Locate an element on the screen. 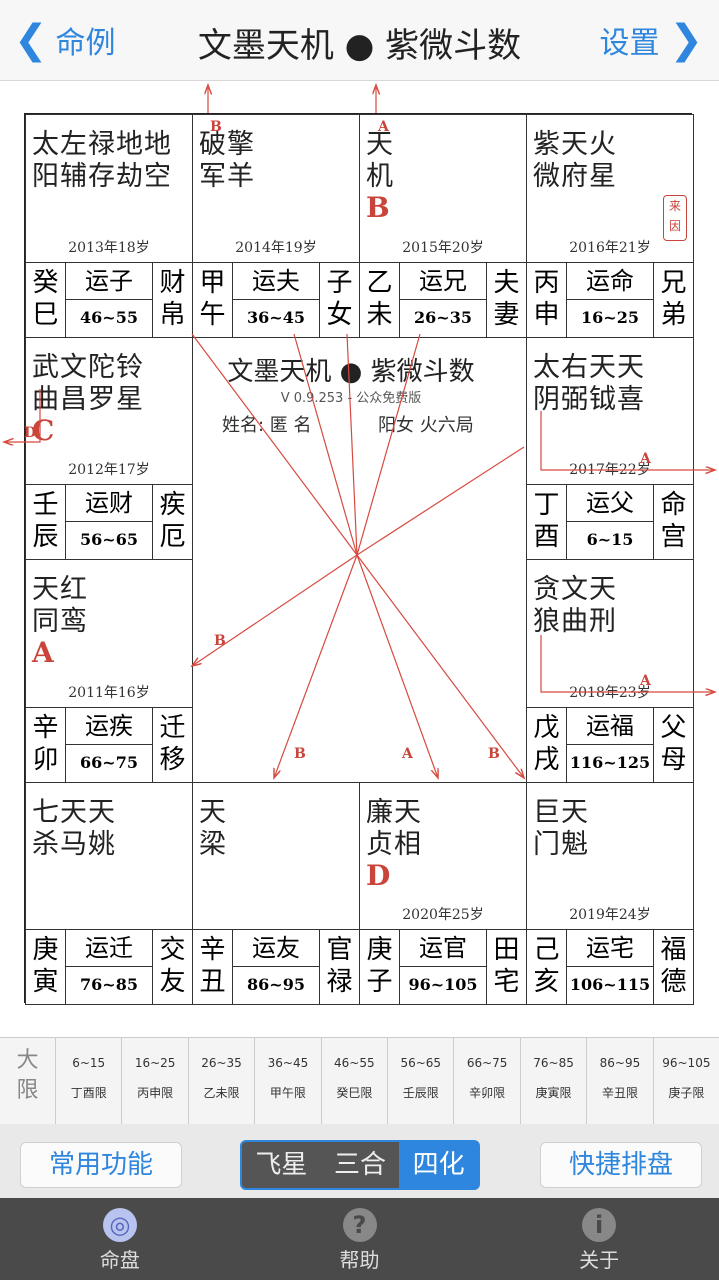  palace-cell: 天机 B 2015年20岁乙未运兄 26~35 夫妻 is located at coordinates (443, 226).